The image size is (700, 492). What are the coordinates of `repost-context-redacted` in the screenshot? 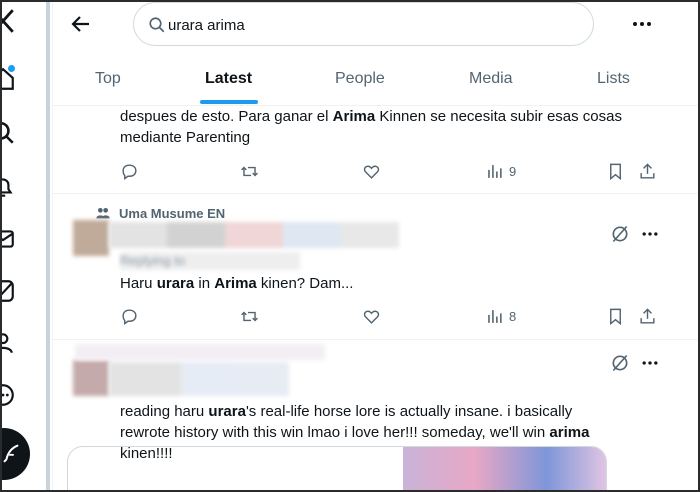 It's located at (200, 352).